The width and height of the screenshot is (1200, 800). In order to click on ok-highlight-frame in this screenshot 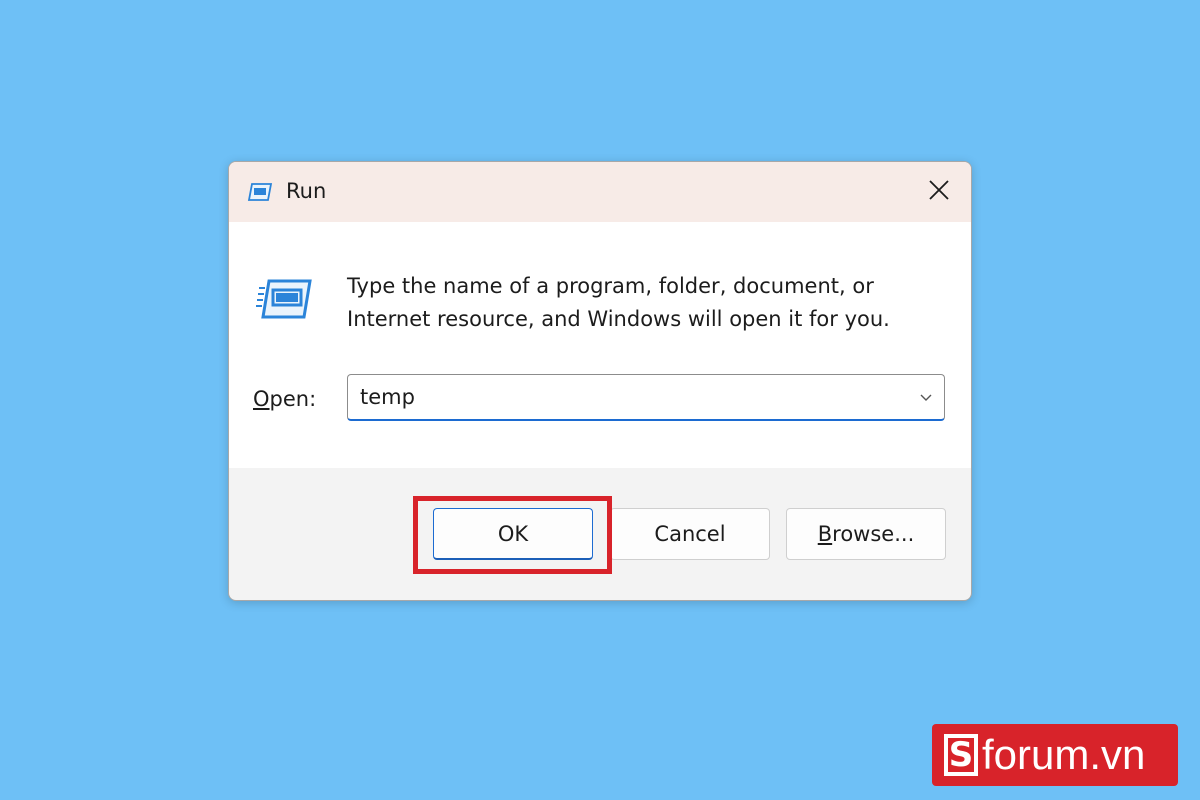, I will do `click(512, 535)`.